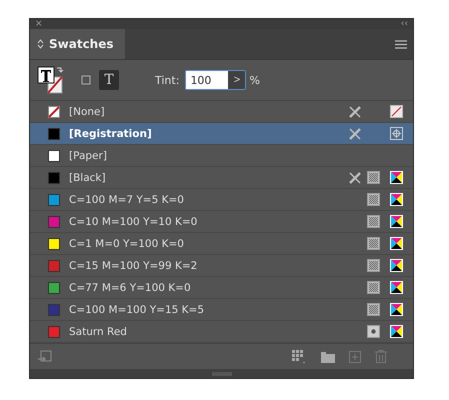 Image resolution: width=449 pixels, height=400 pixels. What do you see at coordinates (110, 134) in the screenshot?
I see `swatch-name: [Registration]` at bounding box center [110, 134].